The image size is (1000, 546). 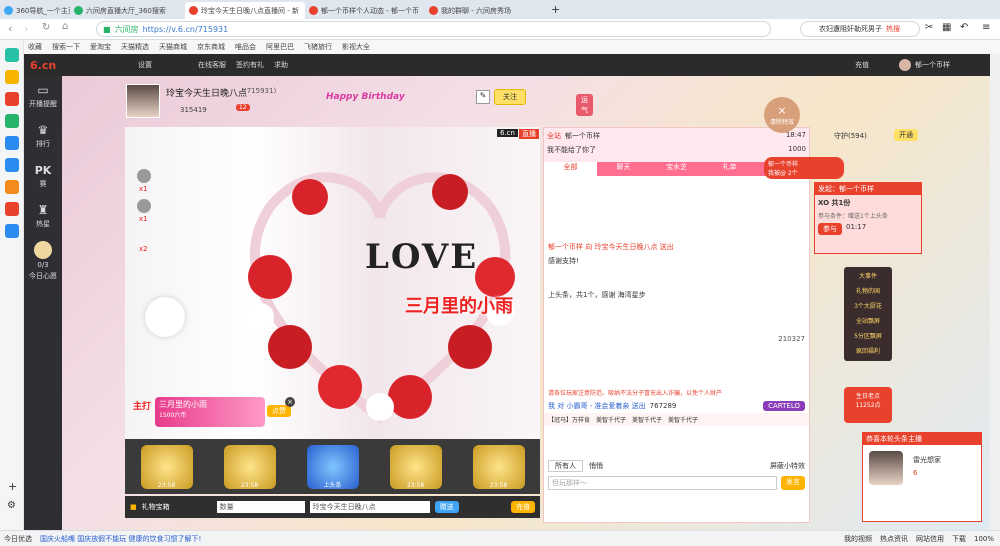 What do you see at coordinates (66, 47) in the screenshot?
I see `bookmark-item: 搜索一下` at bounding box center [66, 47].